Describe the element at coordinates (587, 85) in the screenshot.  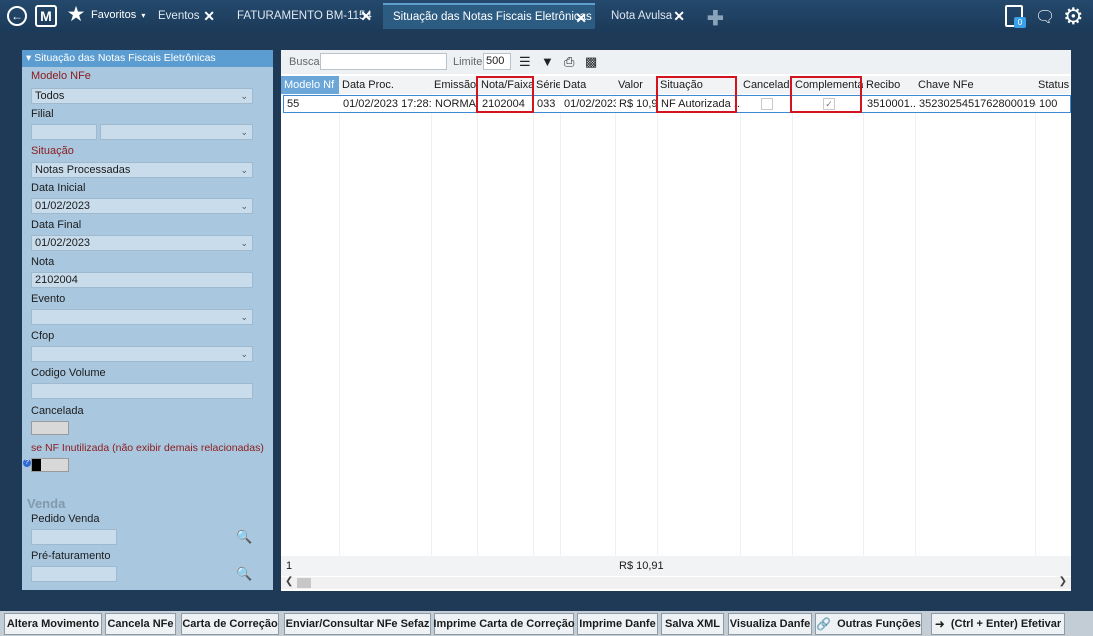
I see `col-data: Data` at that location.